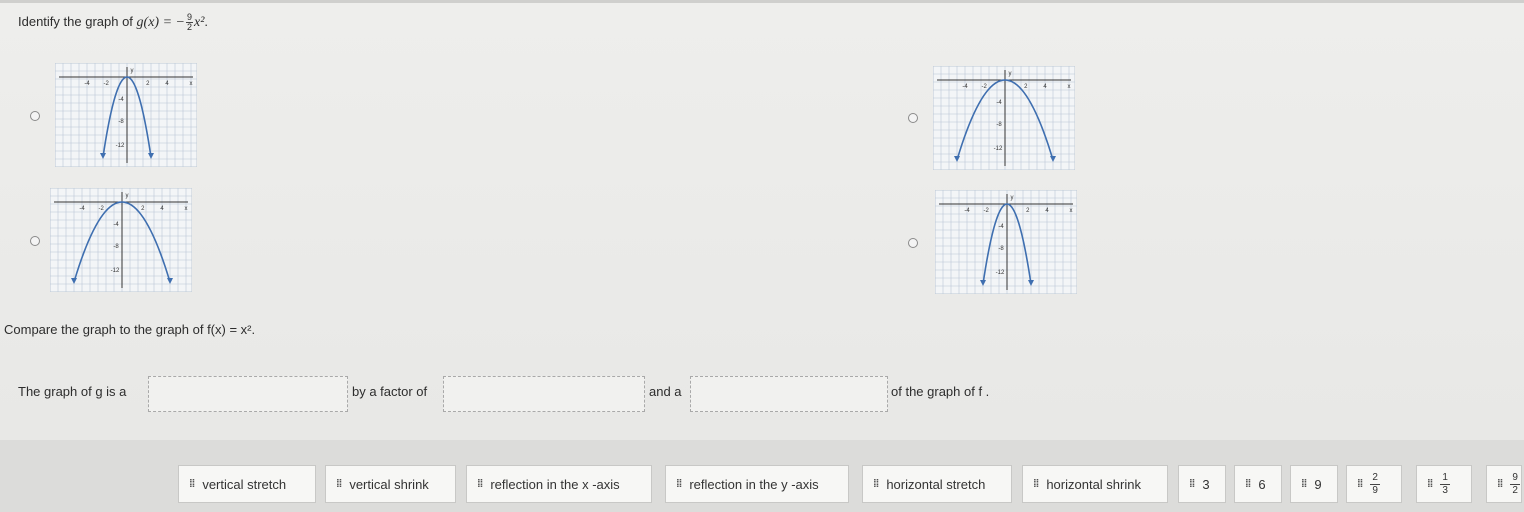  I want to click on fraction-denominator: 9, so click(1375, 490).